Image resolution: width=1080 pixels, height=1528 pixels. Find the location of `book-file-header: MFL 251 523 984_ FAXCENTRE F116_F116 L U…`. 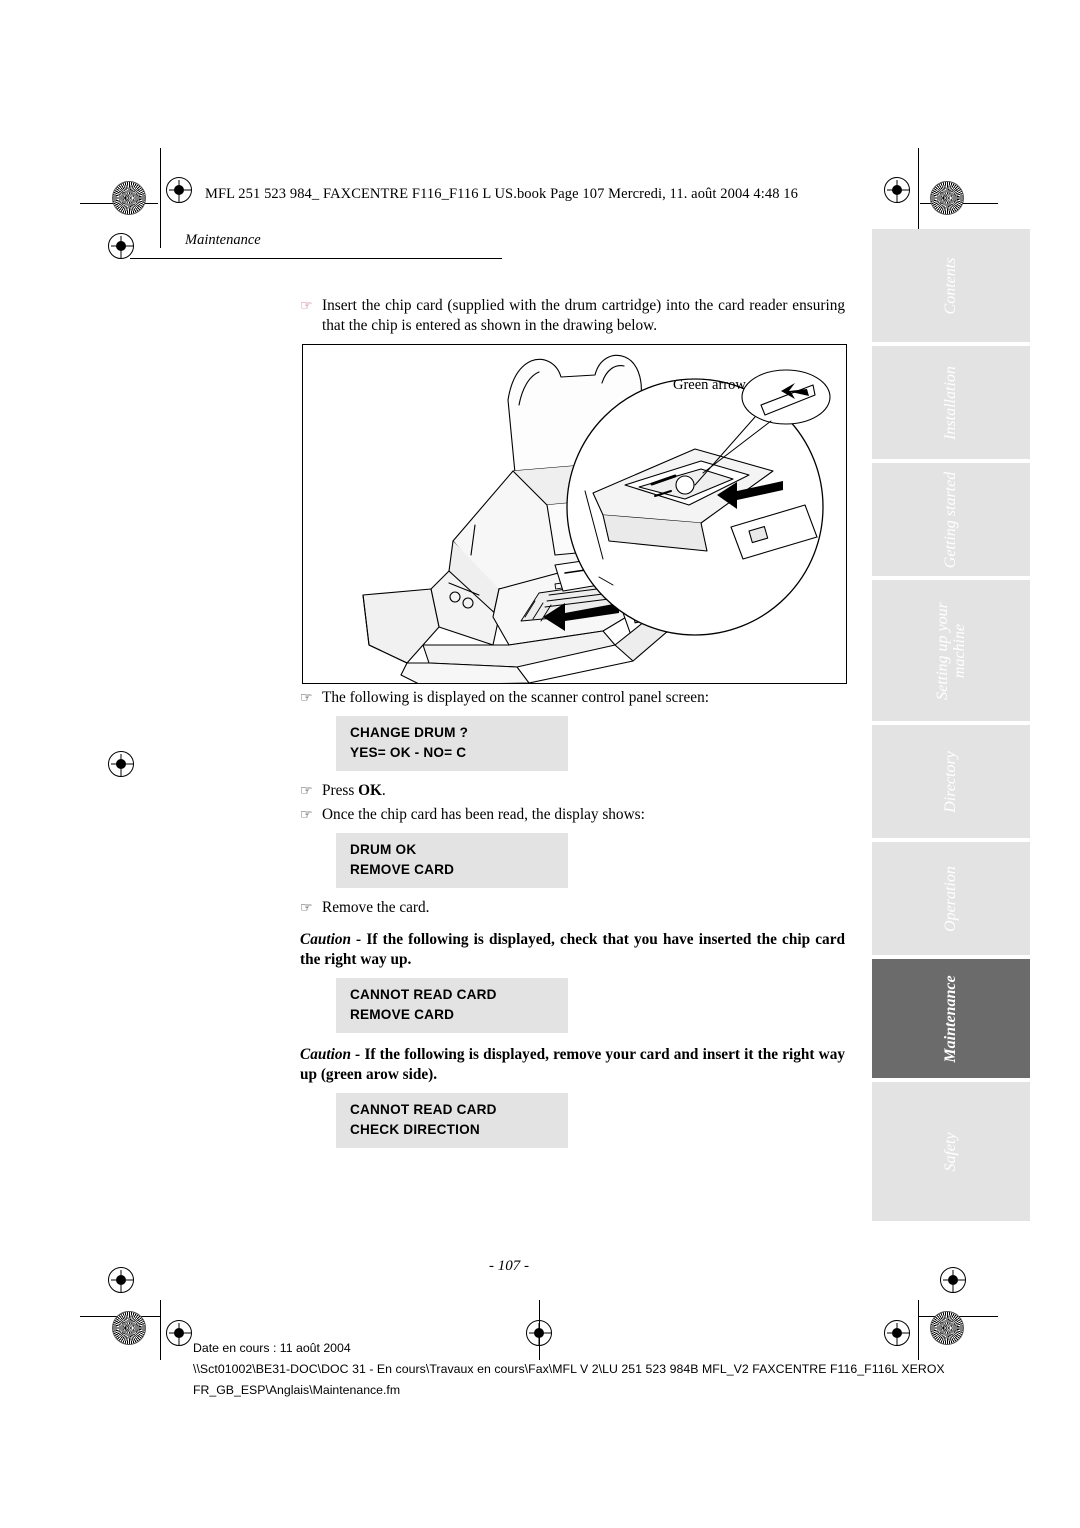

book-file-header: MFL 251 523 984_ FAXCENTRE F116_F116 L U… is located at coordinates (501, 194).